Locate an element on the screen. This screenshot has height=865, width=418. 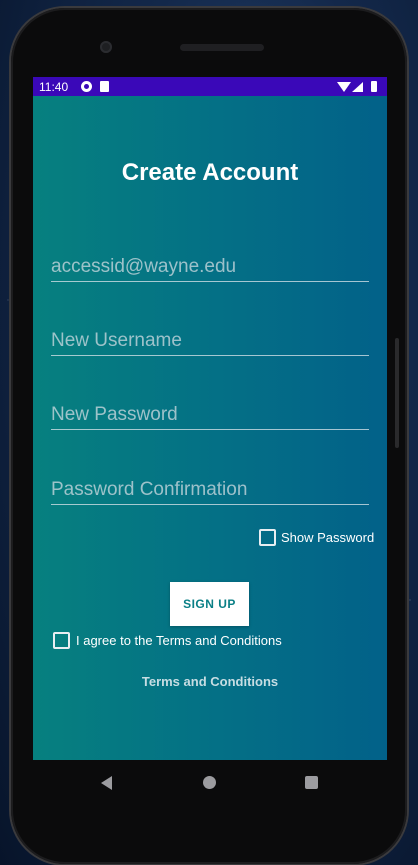
agree-terms-checkbox is located at coordinates (61, 640).